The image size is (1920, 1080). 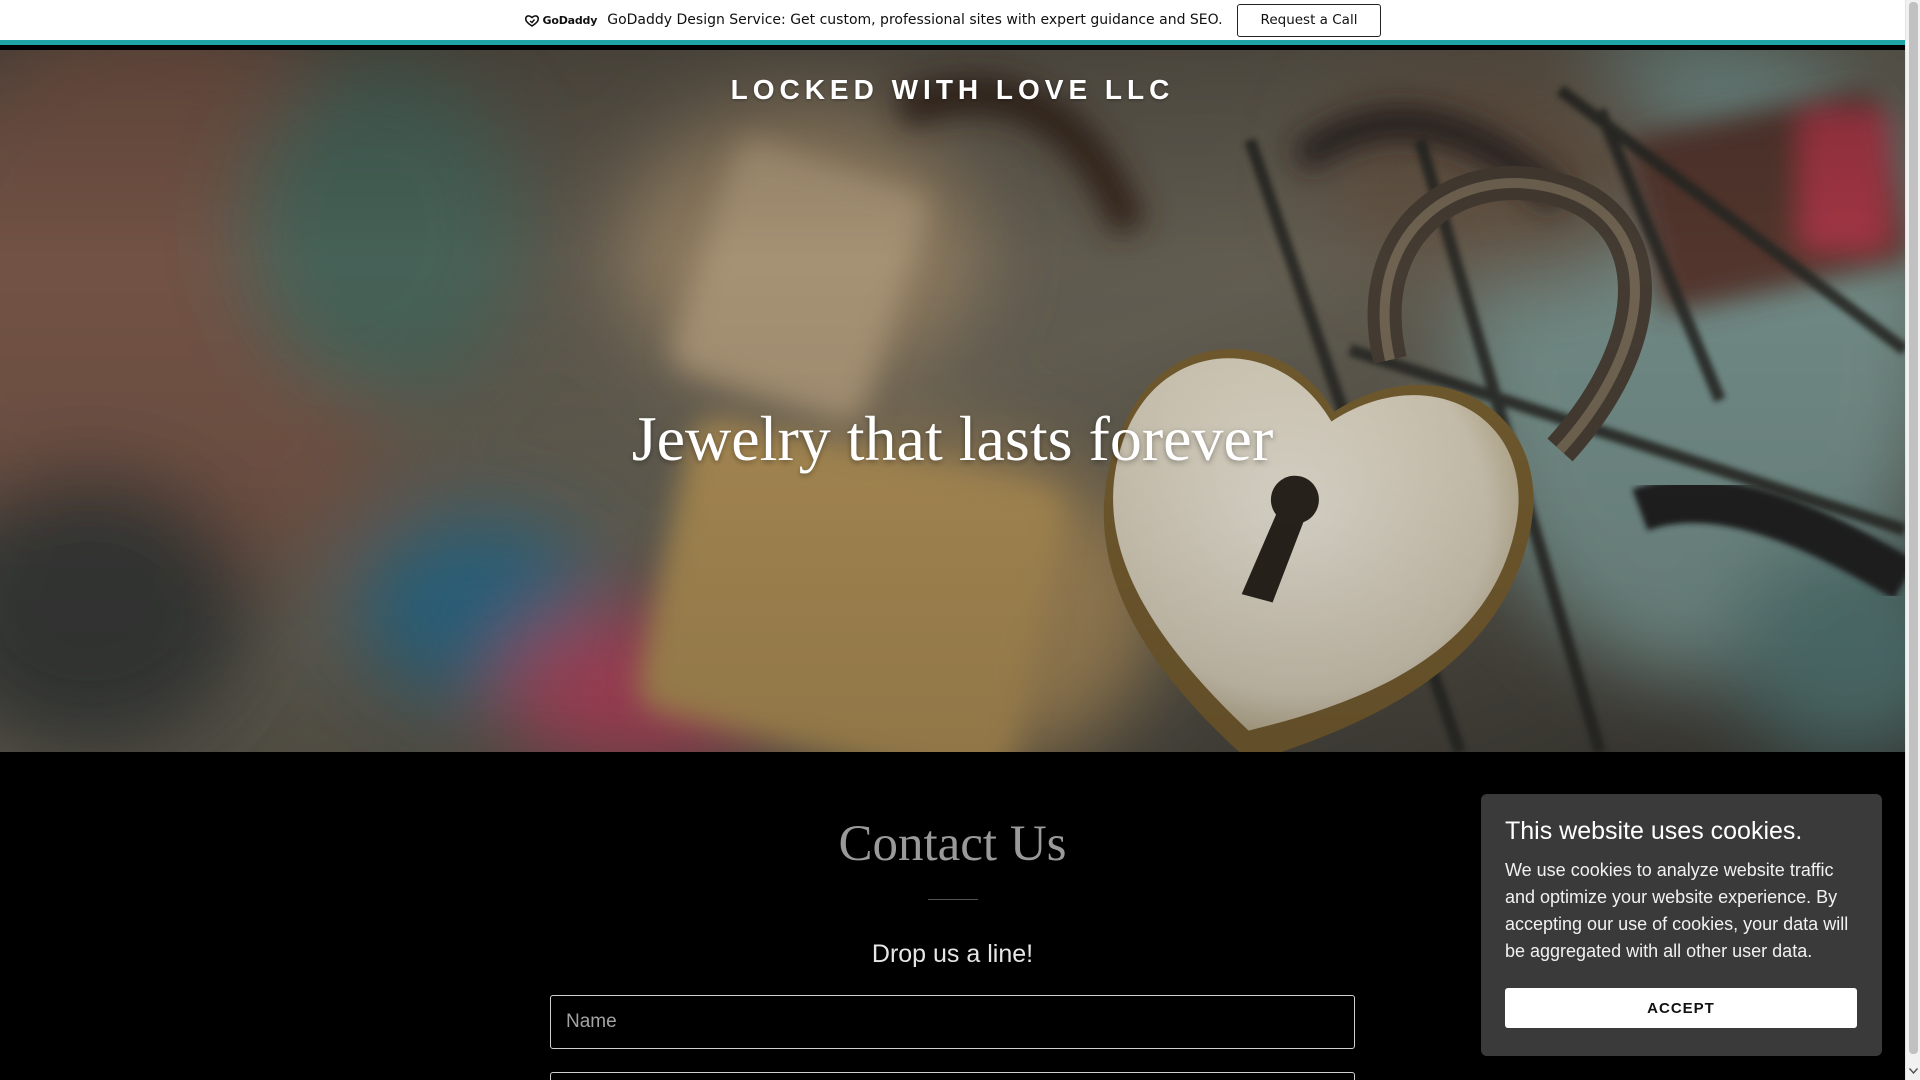 I want to click on name-input, so click(x=952, y=1022).